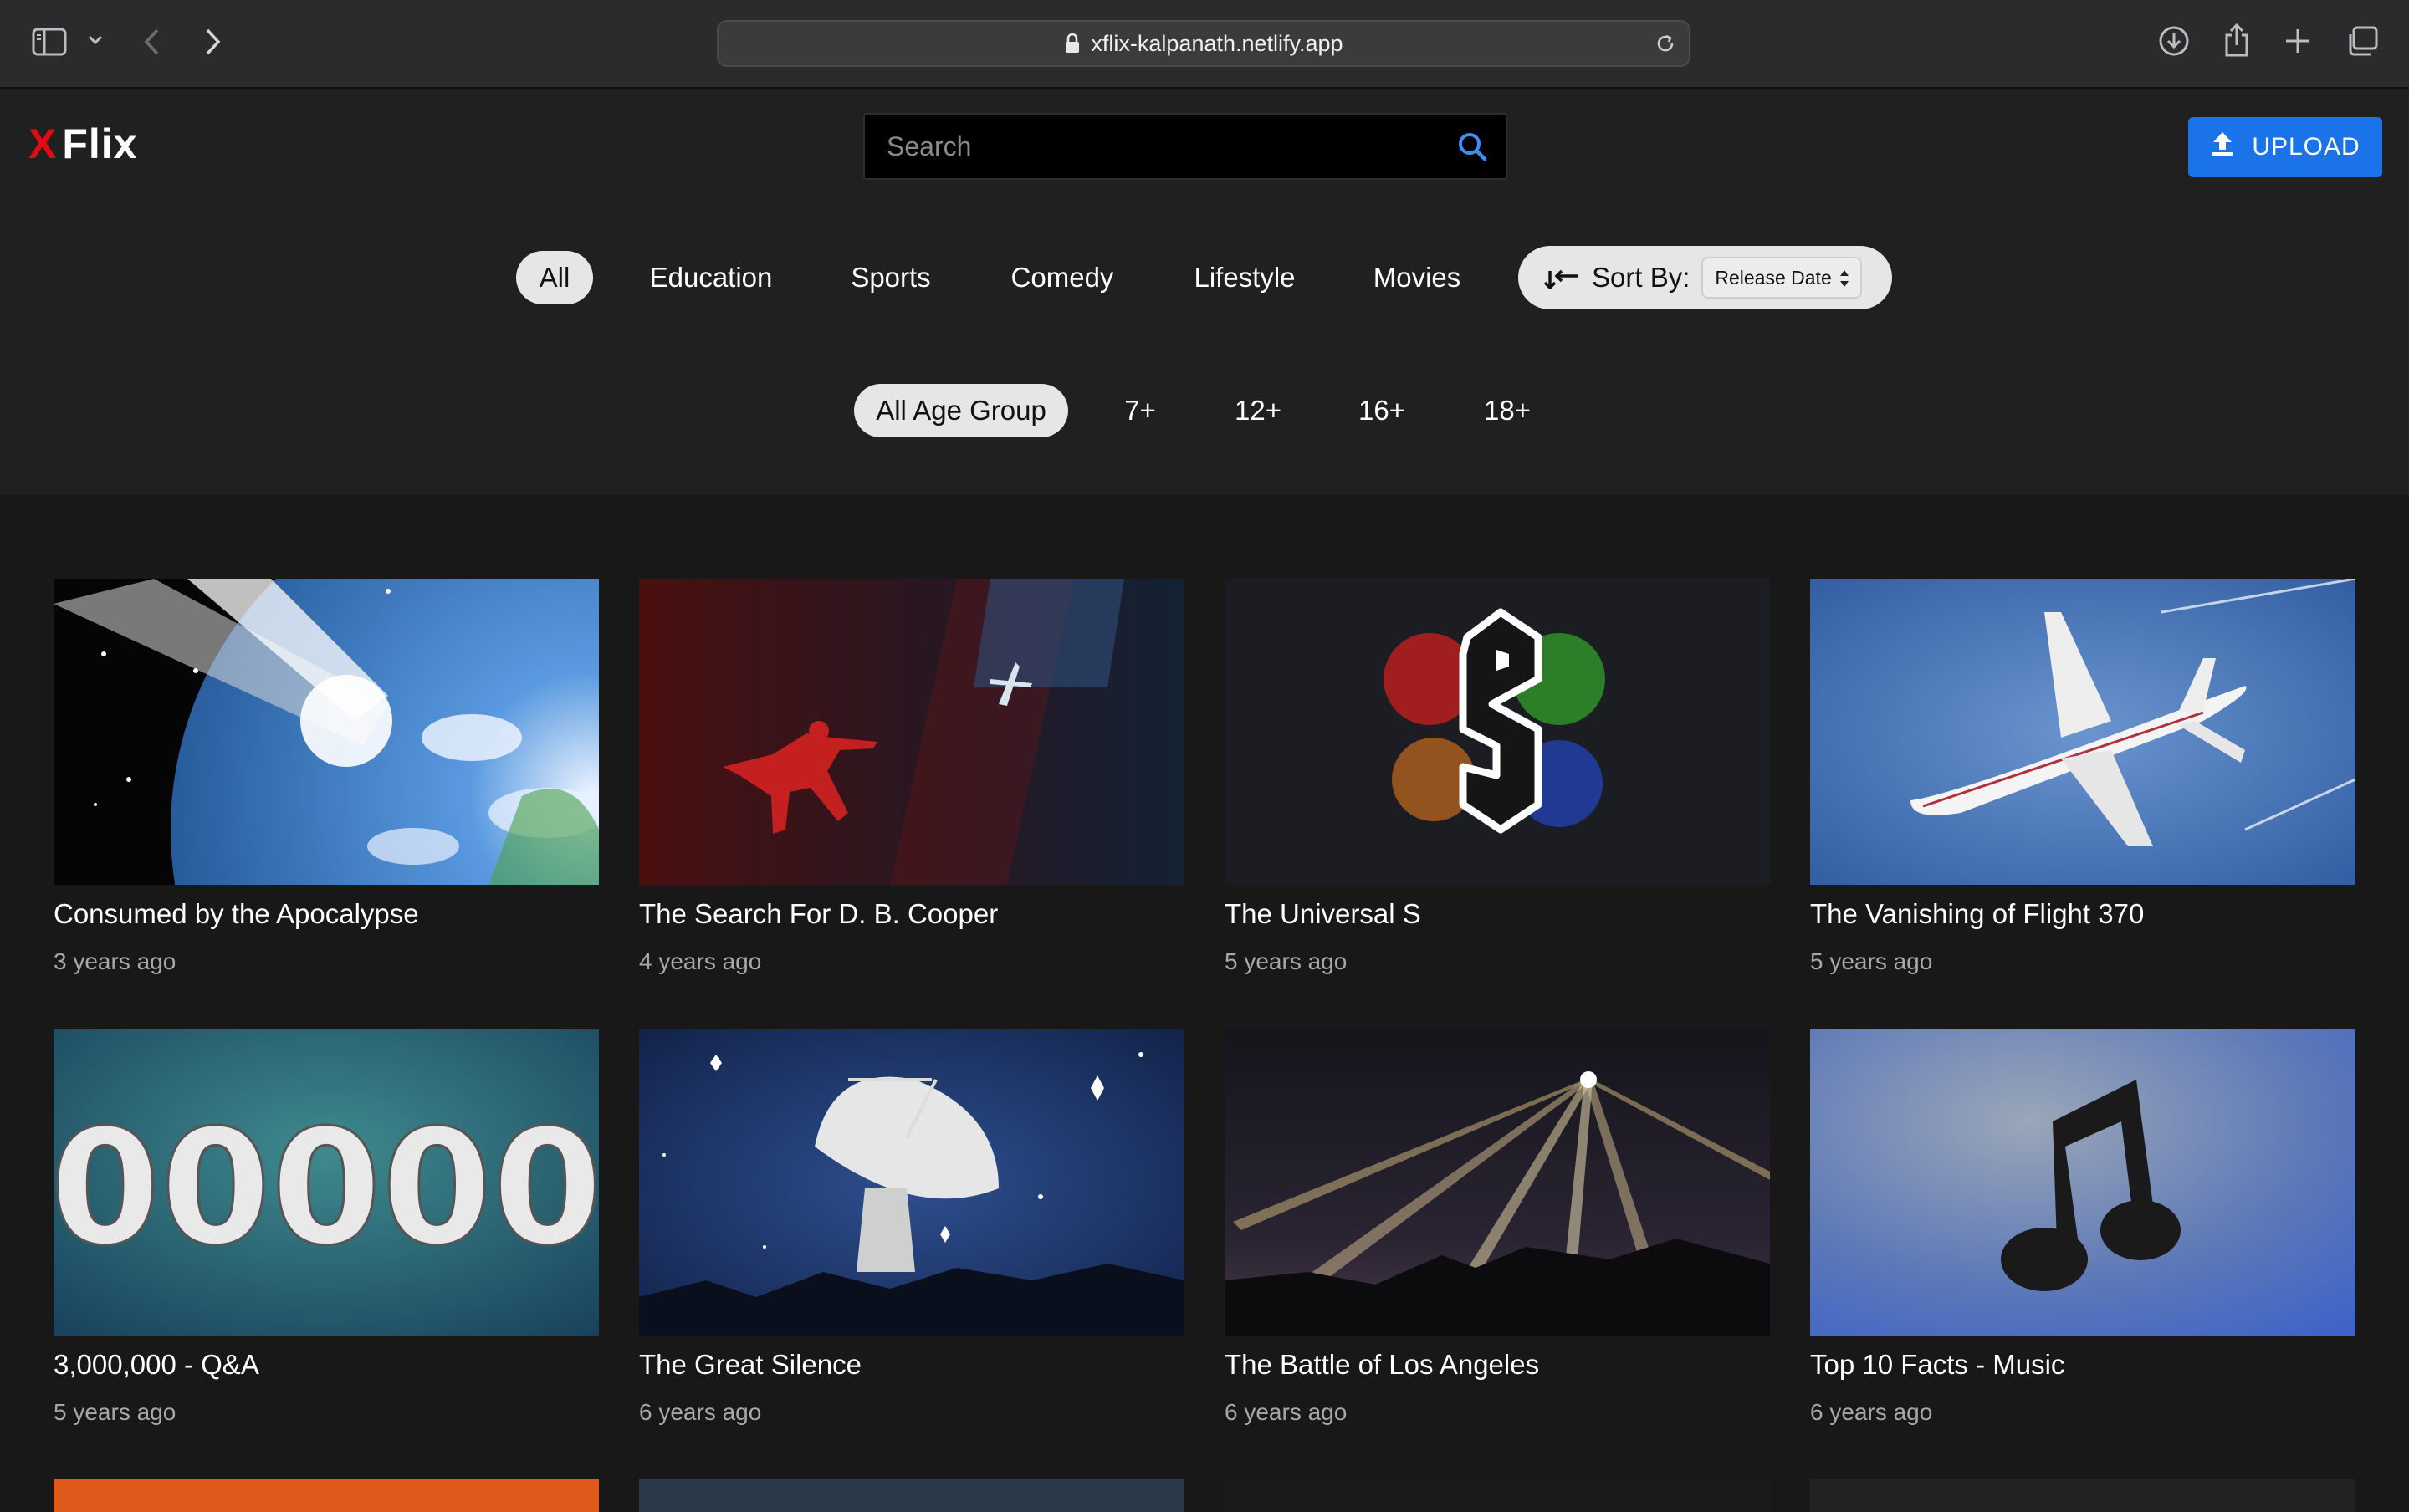 The image size is (2409, 1512). Describe the element at coordinates (152, 42) in the screenshot. I see `back-arrow-icon` at that location.